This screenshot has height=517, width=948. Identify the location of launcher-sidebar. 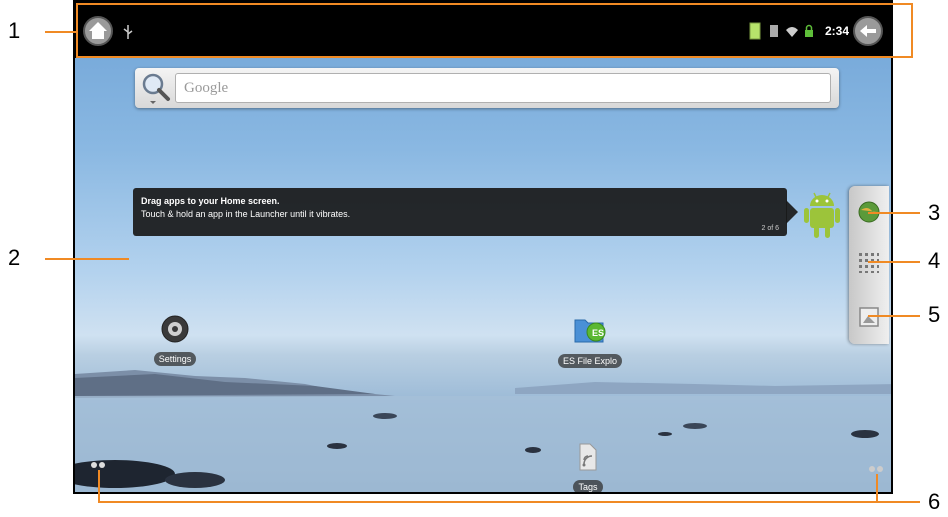
(869, 265).